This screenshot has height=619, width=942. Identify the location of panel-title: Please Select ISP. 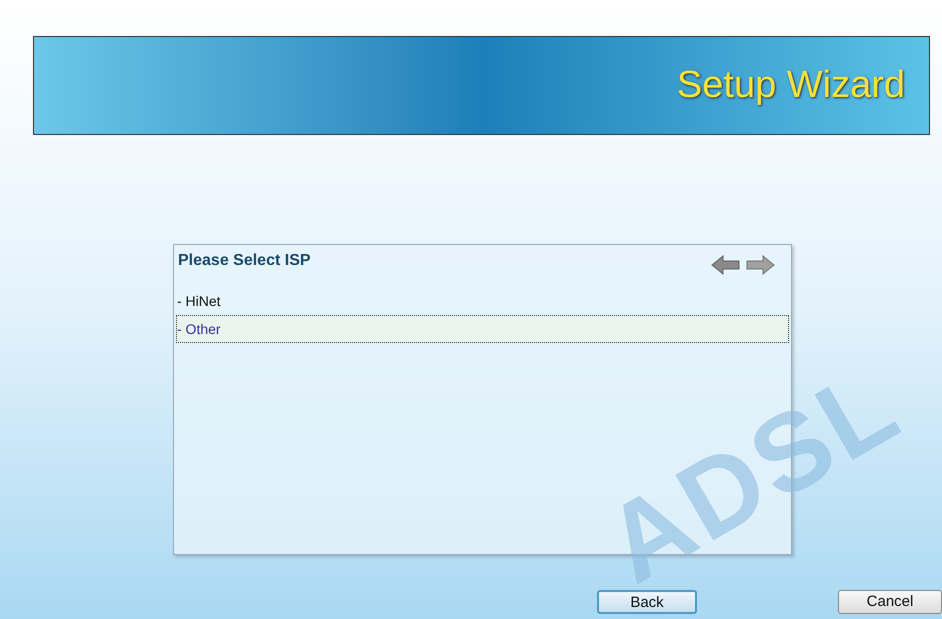
(244, 261).